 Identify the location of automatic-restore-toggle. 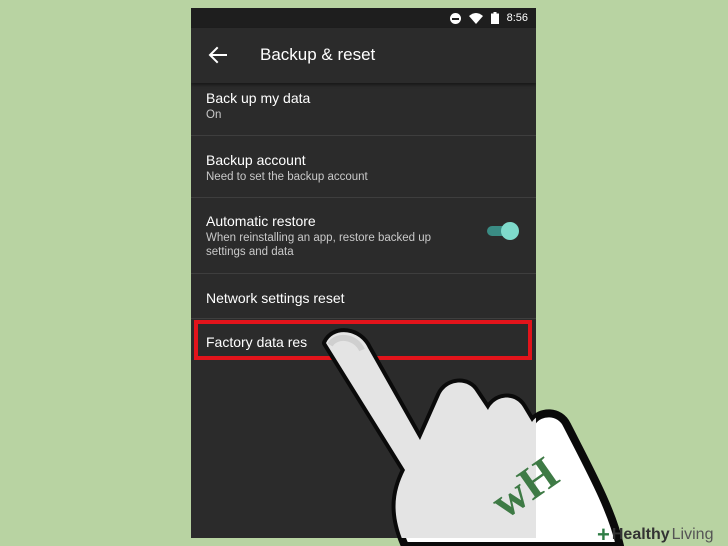
(503, 231).